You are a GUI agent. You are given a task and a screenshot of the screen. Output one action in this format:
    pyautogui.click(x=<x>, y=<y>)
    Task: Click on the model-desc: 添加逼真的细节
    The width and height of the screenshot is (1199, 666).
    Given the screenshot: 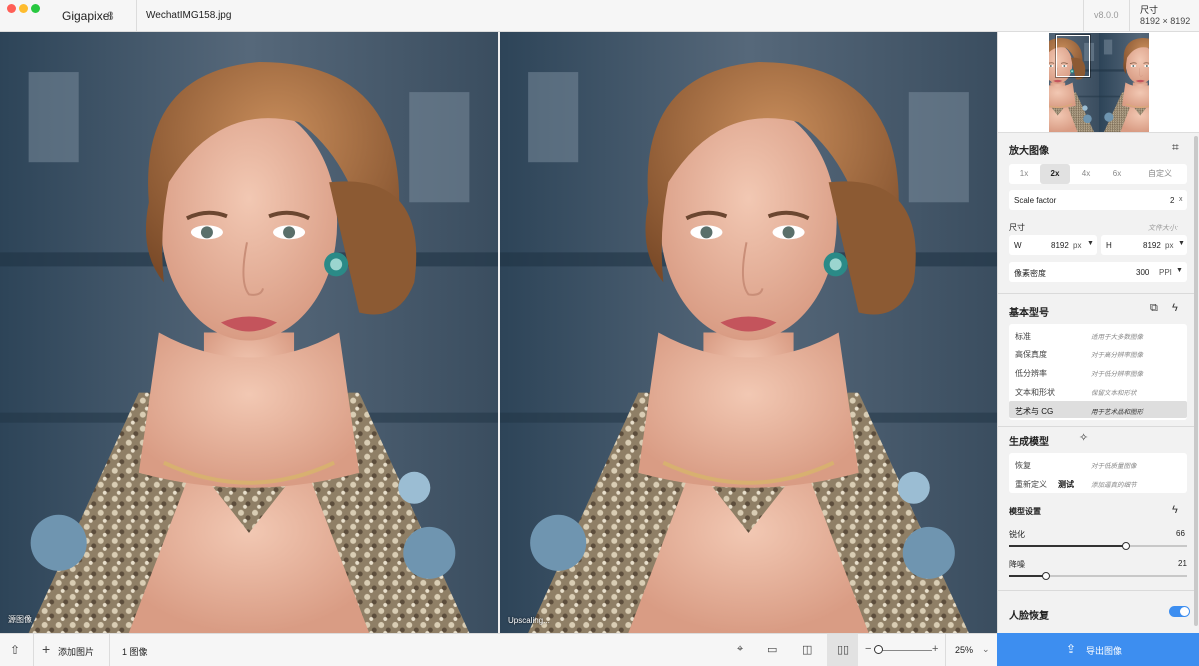 What is the action you would take?
    pyautogui.click(x=1114, y=485)
    